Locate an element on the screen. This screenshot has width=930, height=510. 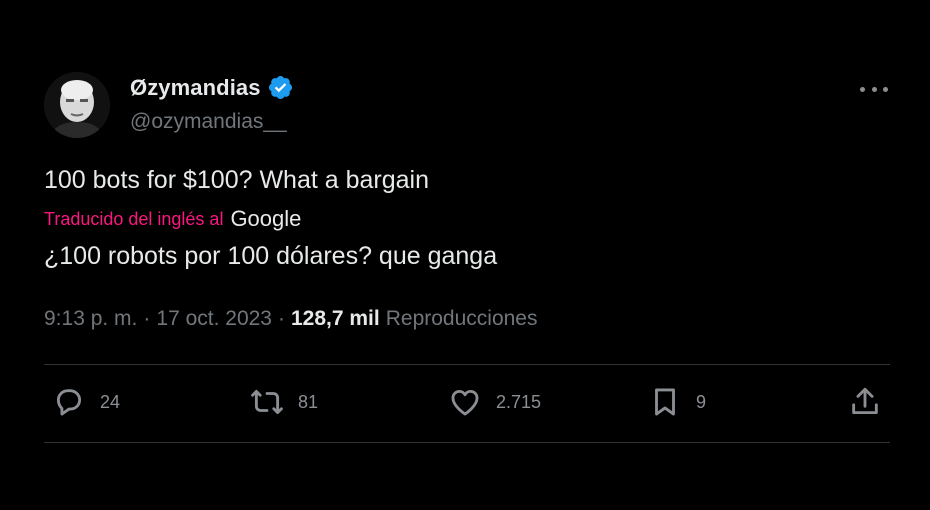
bookmark-icon is located at coordinates (665, 402).